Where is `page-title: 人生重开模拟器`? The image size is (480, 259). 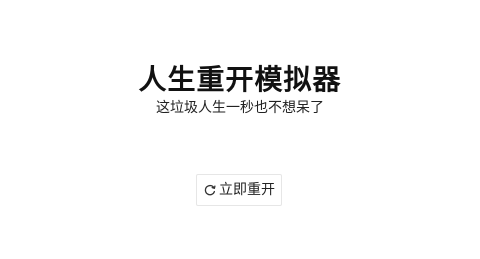 page-title: 人生重开模拟器 is located at coordinates (240, 79).